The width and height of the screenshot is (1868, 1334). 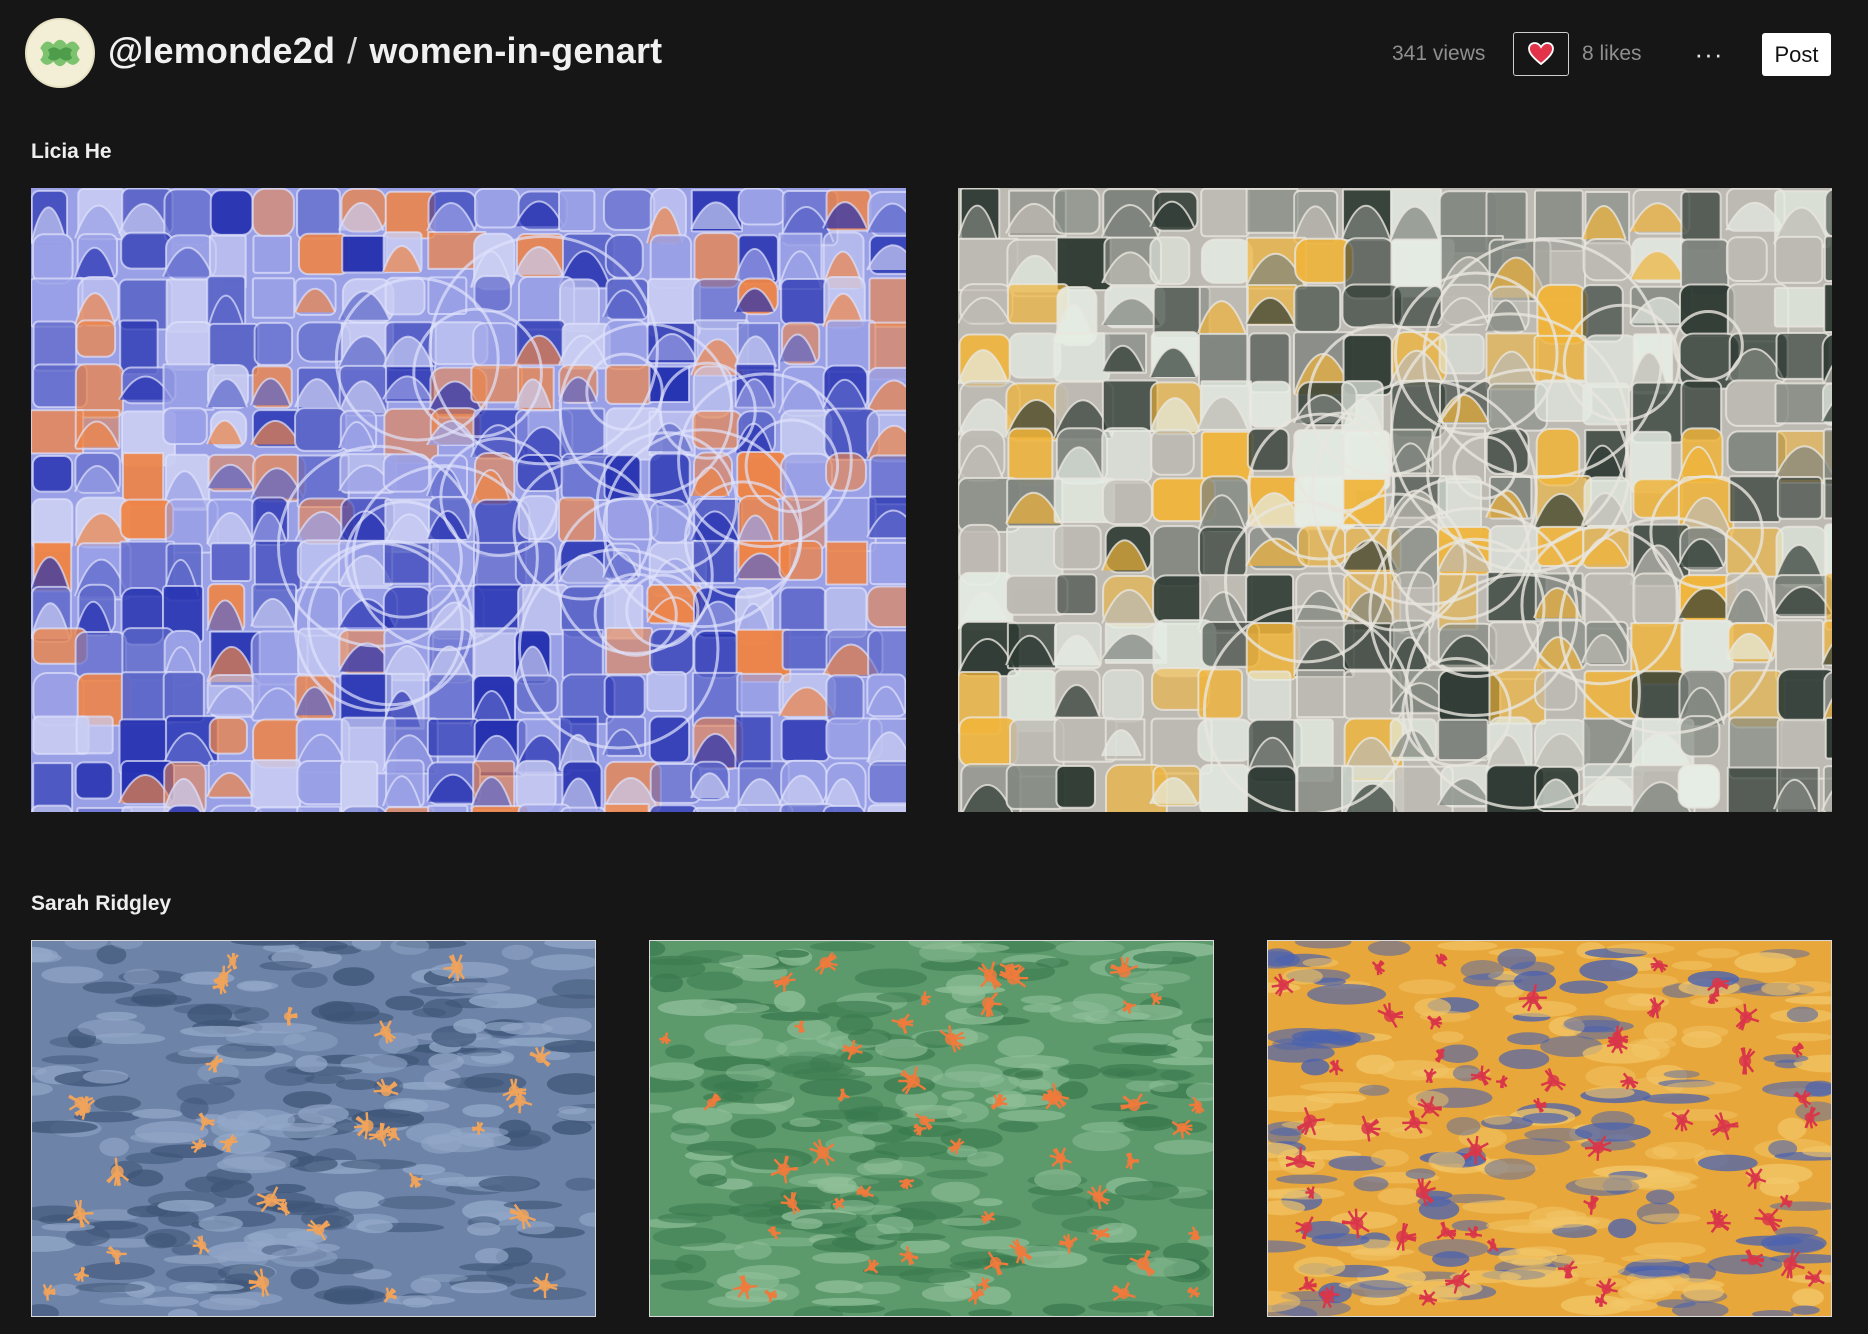 What do you see at coordinates (516, 50) in the screenshot?
I see `collection-name: women-in-genart` at bounding box center [516, 50].